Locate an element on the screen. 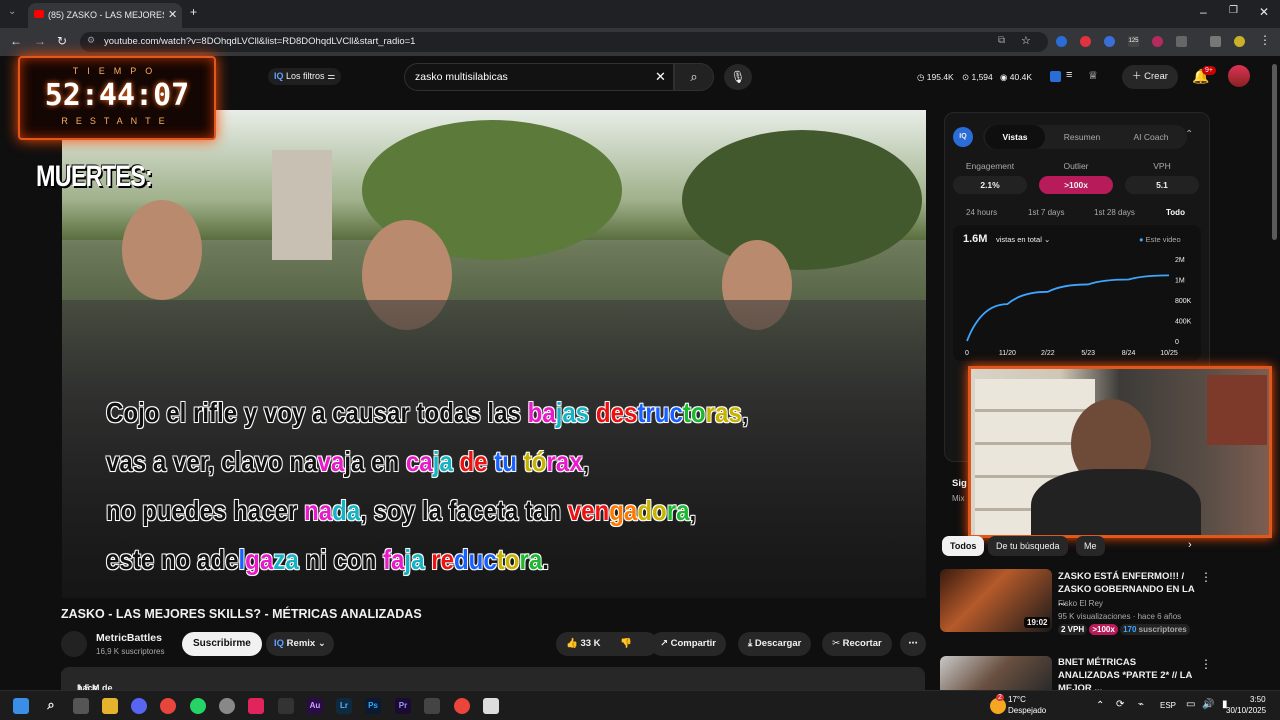 The height and width of the screenshot is (720, 1280). file-explorer-icon is located at coordinates (110, 706).